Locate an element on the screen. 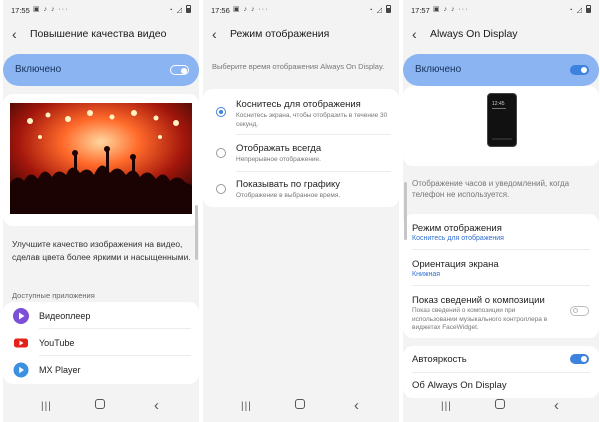  option-subtitle: Непрерывное отображение. is located at coordinates (278, 159).